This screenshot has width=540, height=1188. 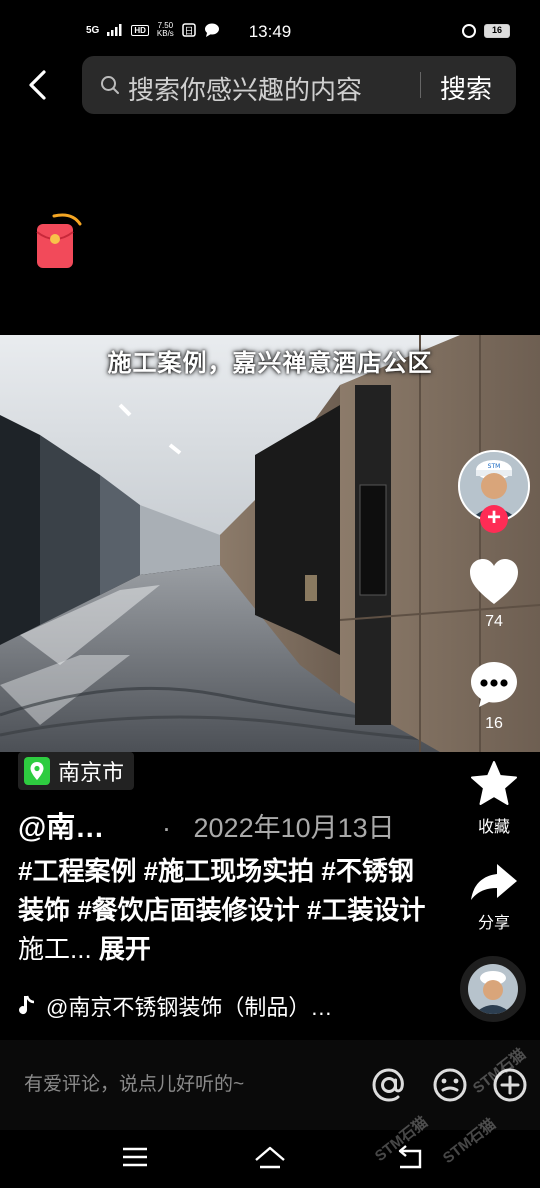 What do you see at coordinates (27, 1005) in the screenshot?
I see `music-note-icon` at bounding box center [27, 1005].